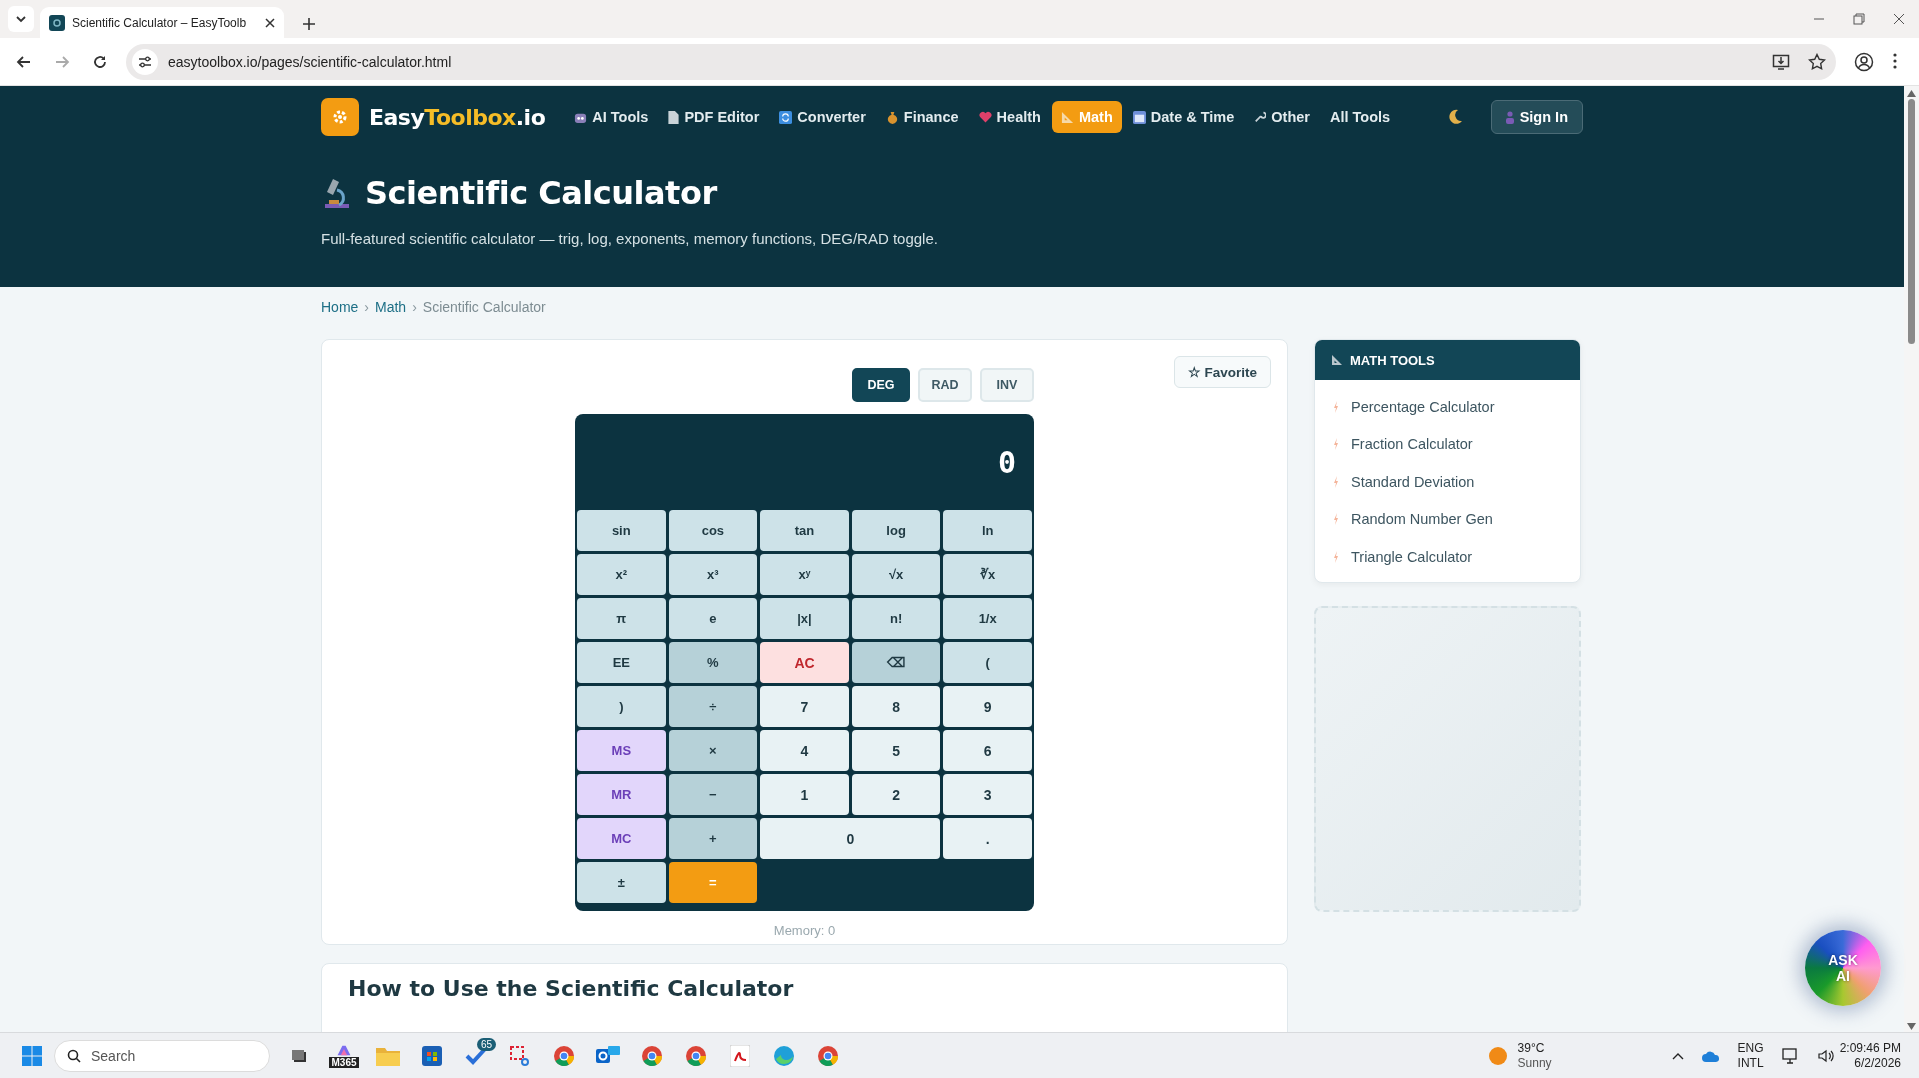  What do you see at coordinates (621, 882) in the screenshot?
I see `calculator-key: ±` at bounding box center [621, 882].